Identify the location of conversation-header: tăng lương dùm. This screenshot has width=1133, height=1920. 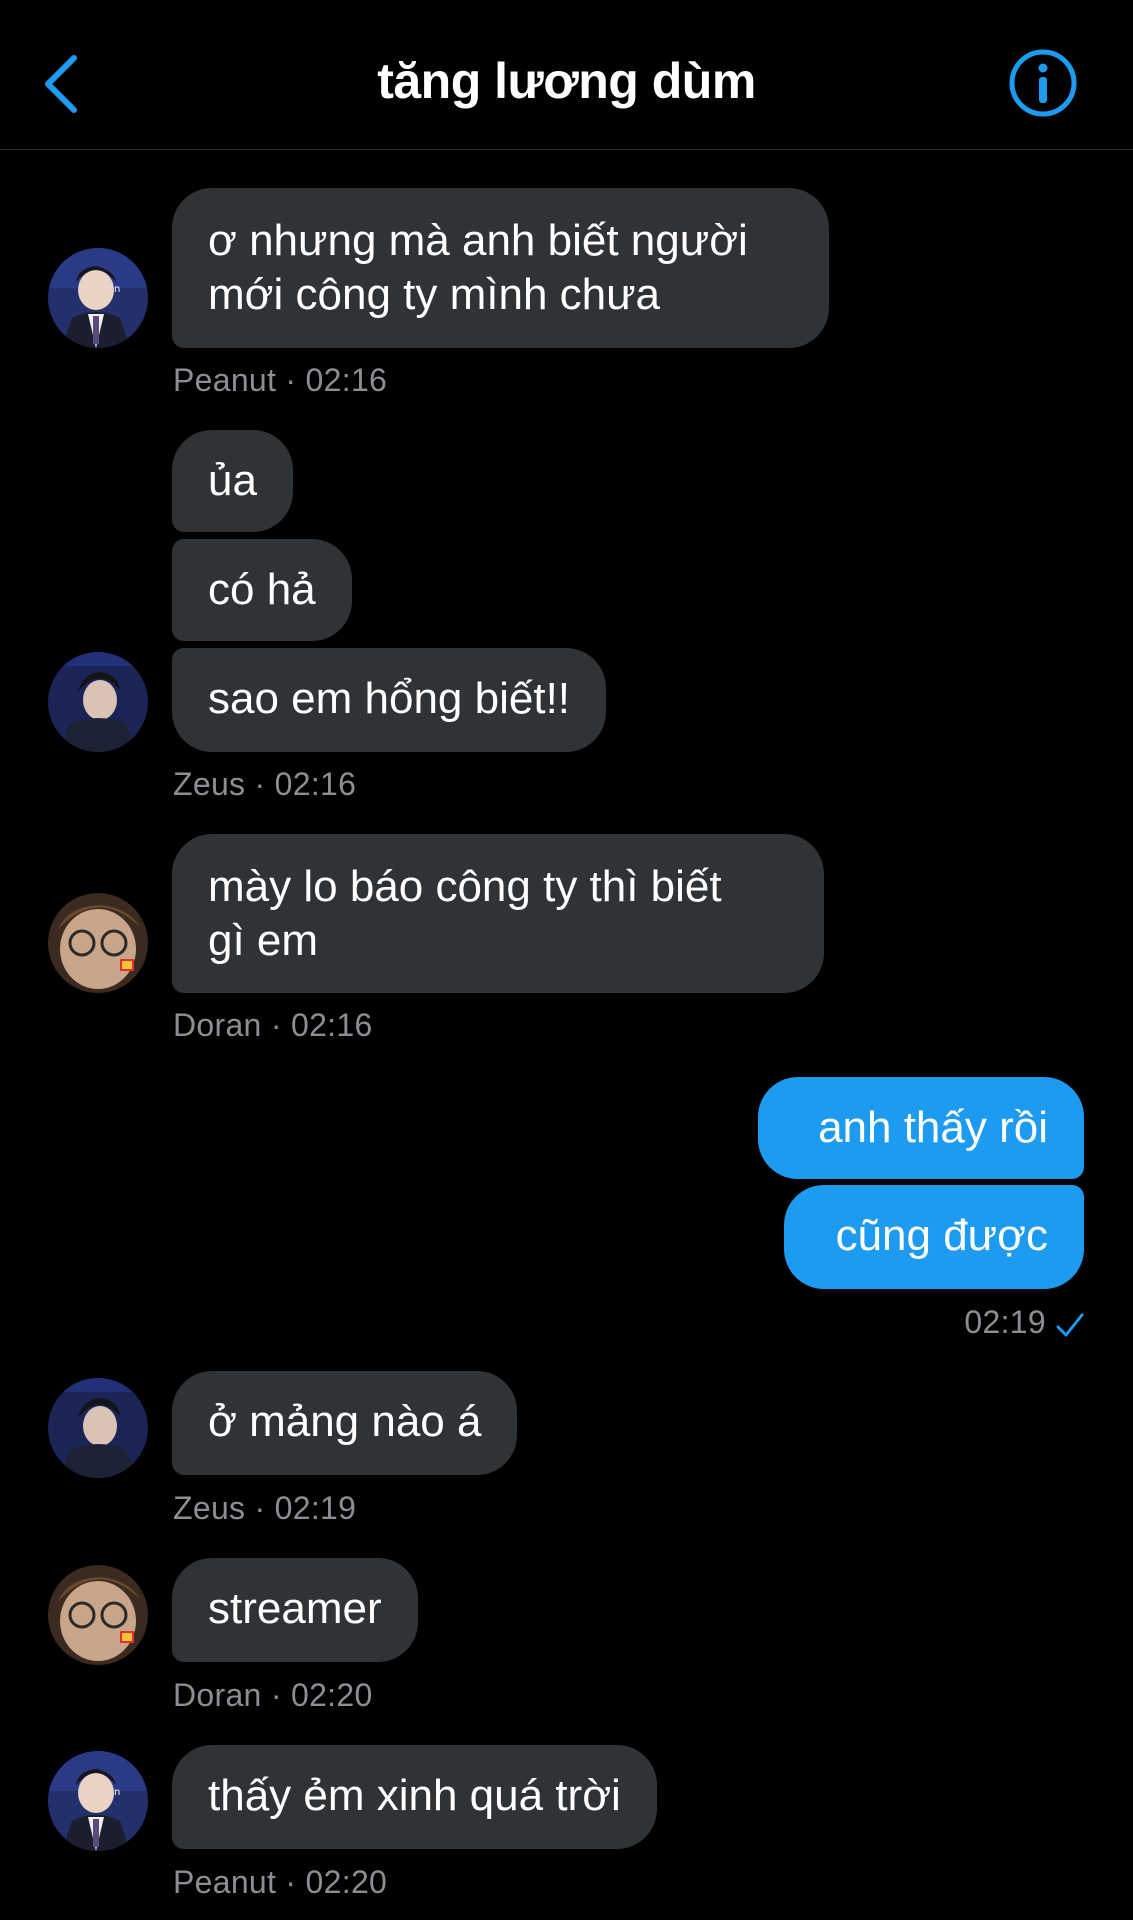
(566, 75).